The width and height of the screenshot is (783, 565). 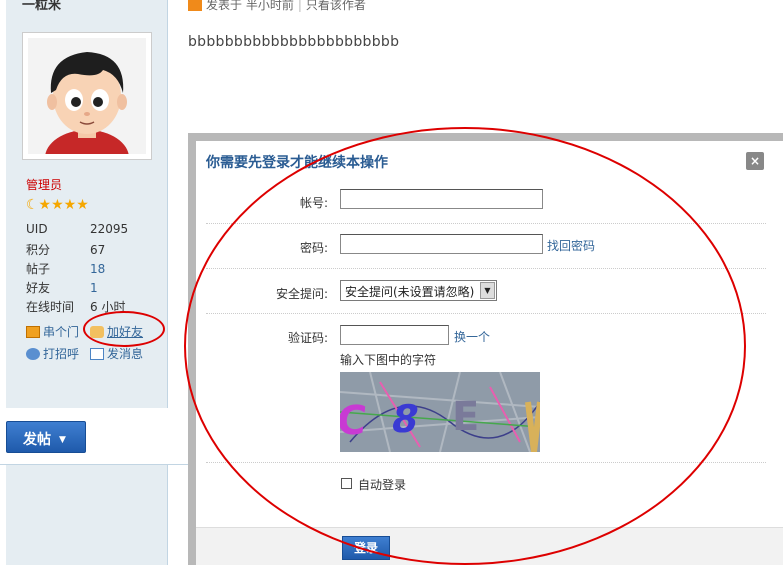 What do you see at coordinates (755, 161) in the screenshot?
I see `close-icon: ×` at bounding box center [755, 161].